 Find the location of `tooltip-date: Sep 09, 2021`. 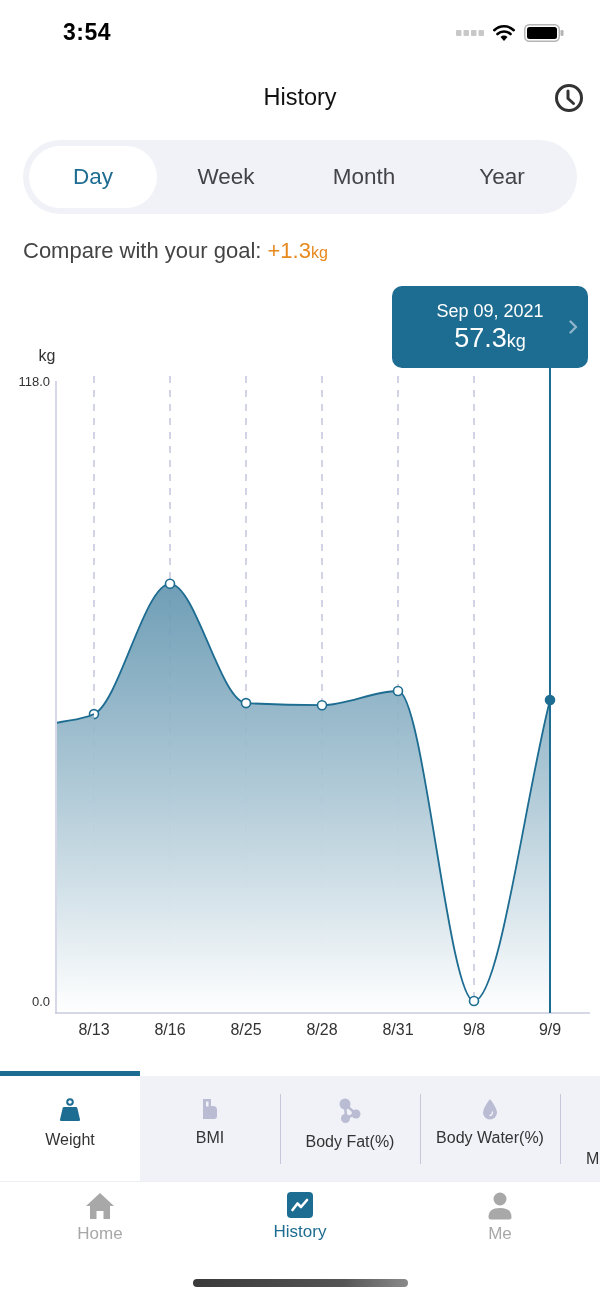

tooltip-date: Sep 09, 2021 is located at coordinates (490, 311).